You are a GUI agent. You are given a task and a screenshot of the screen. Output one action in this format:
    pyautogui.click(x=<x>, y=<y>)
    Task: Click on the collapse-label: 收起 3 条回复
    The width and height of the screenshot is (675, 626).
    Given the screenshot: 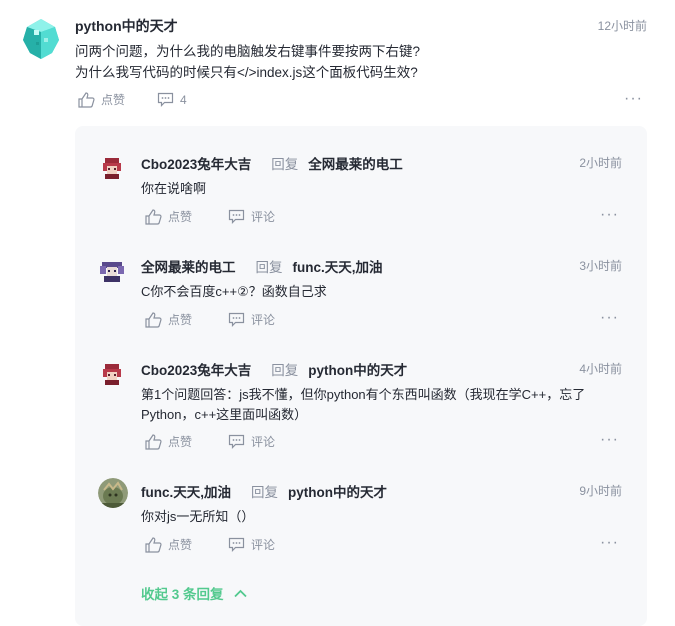 What is the action you would take?
    pyautogui.click(x=182, y=594)
    